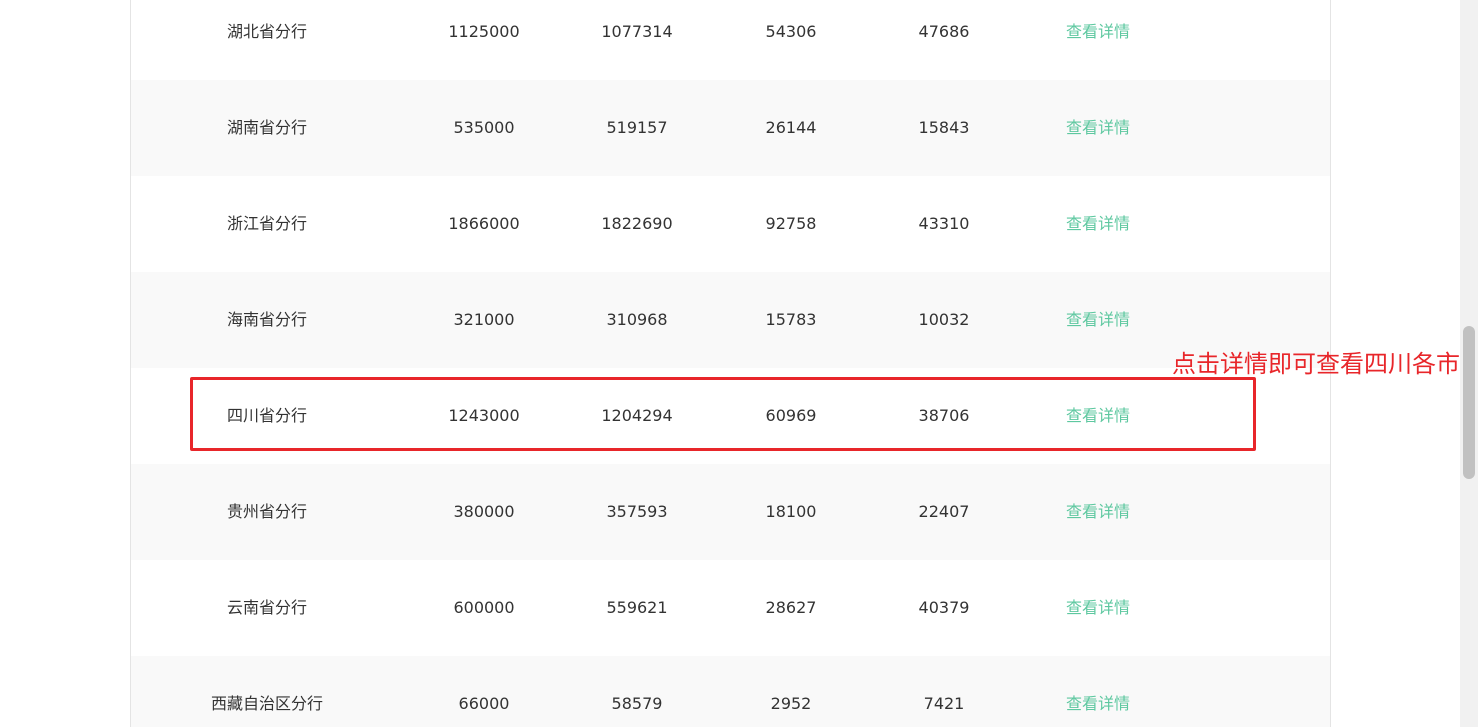 This screenshot has height=727, width=1478. What do you see at coordinates (266, 703) in the screenshot?
I see `branch-name-cell: 西藏自治区分行` at bounding box center [266, 703].